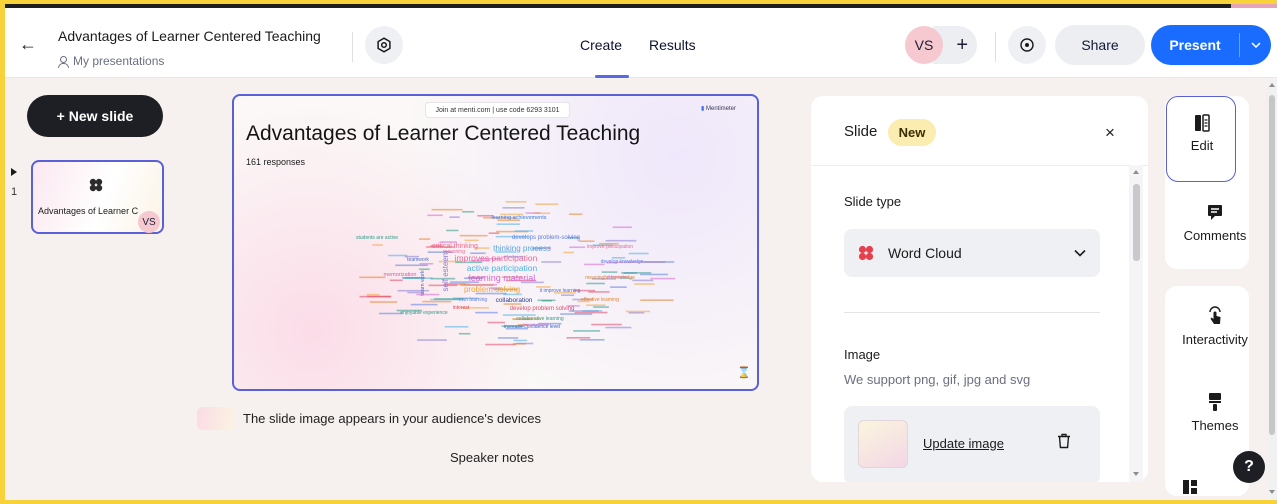  What do you see at coordinates (473, 300) in the screenshot?
I see `word-cloud-word: own learning` at bounding box center [473, 300].